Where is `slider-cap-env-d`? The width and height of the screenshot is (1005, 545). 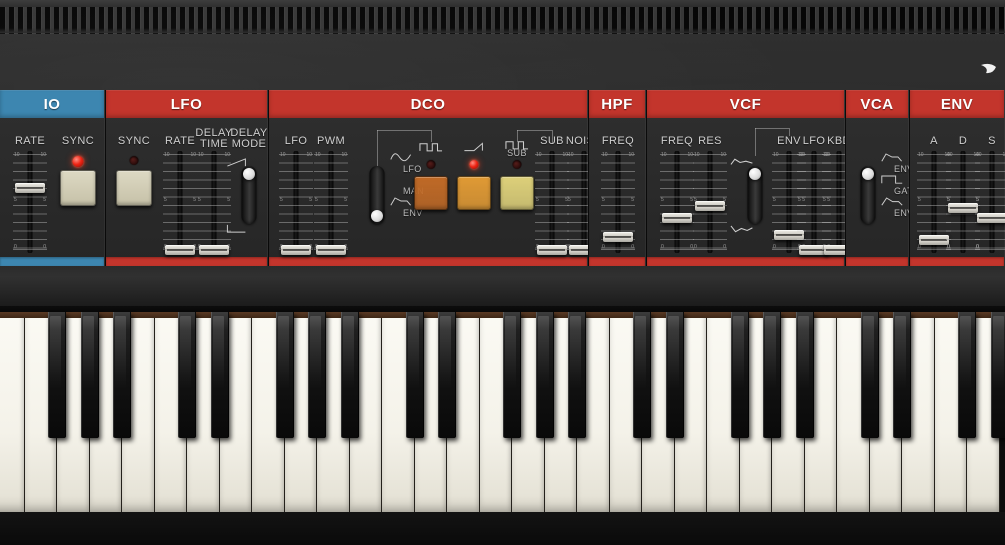 slider-cap-env-d is located at coordinates (963, 208).